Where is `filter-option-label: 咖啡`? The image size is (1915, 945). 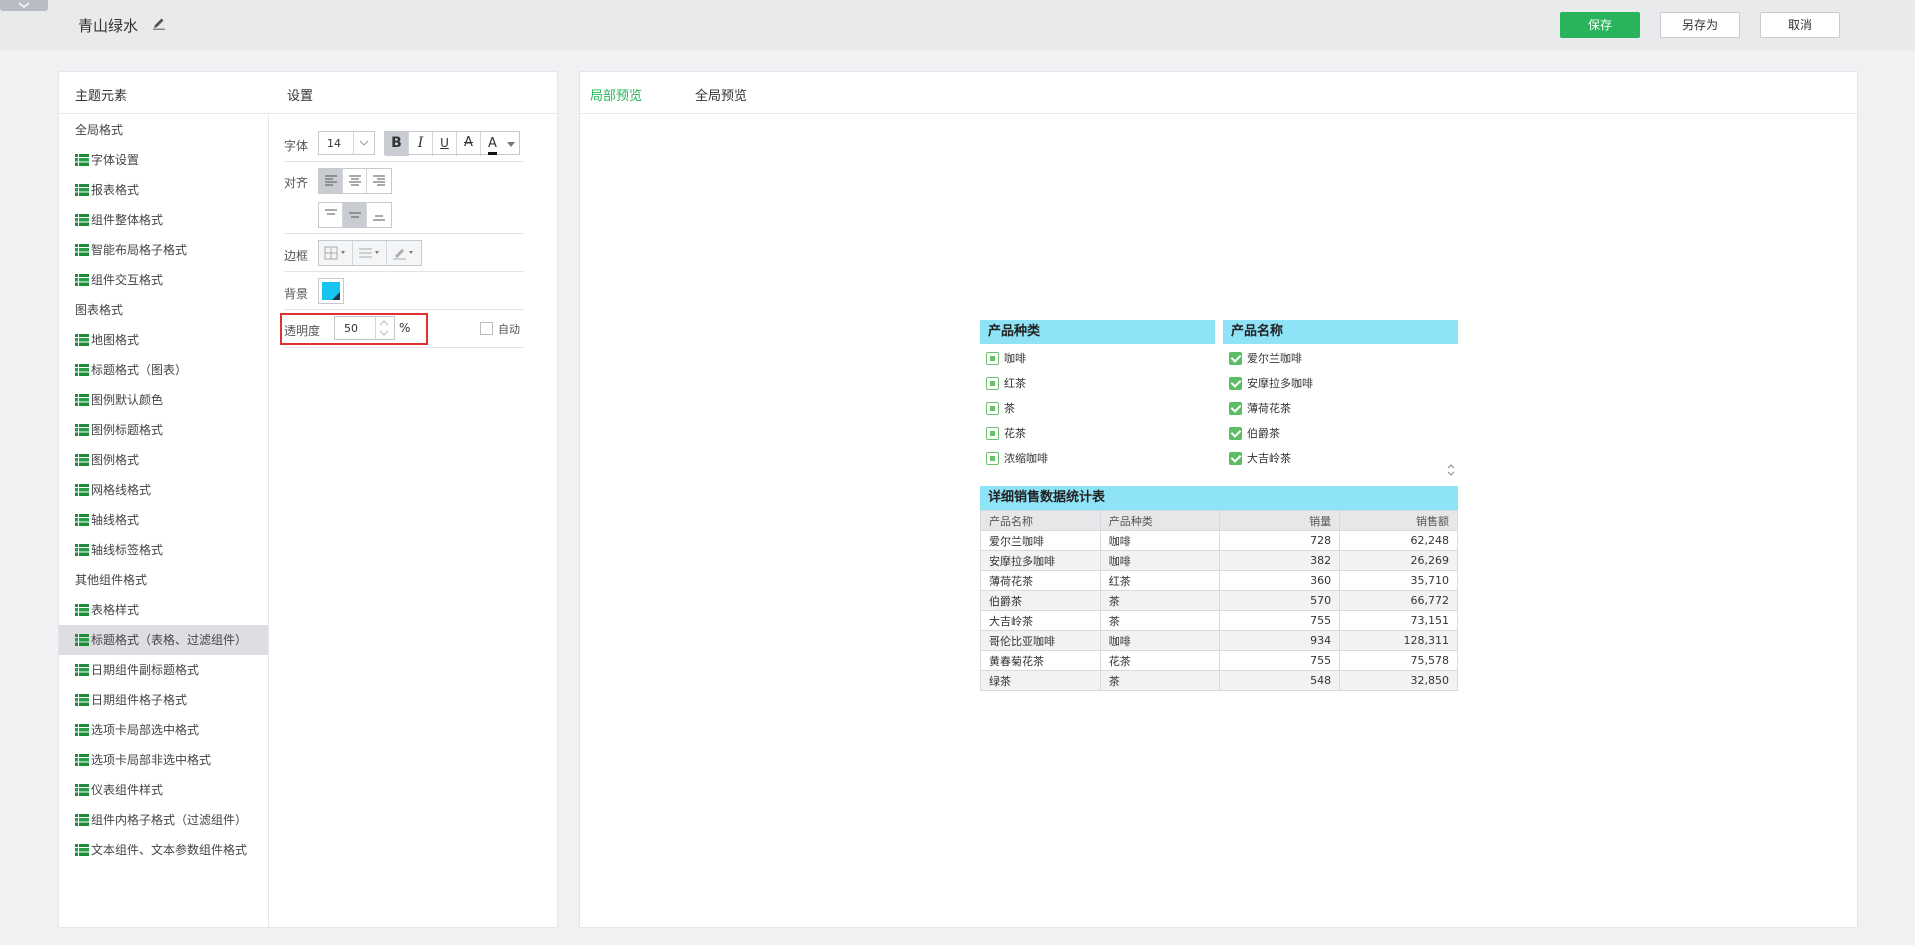 filter-option-label: 咖啡 is located at coordinates (1015, 358).